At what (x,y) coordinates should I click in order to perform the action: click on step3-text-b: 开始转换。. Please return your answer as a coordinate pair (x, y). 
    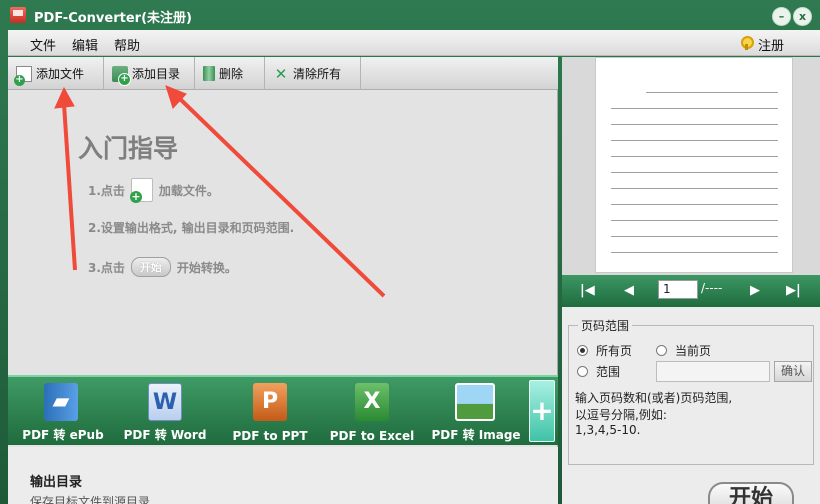
    Looking at the image, I should click on (206, 267).